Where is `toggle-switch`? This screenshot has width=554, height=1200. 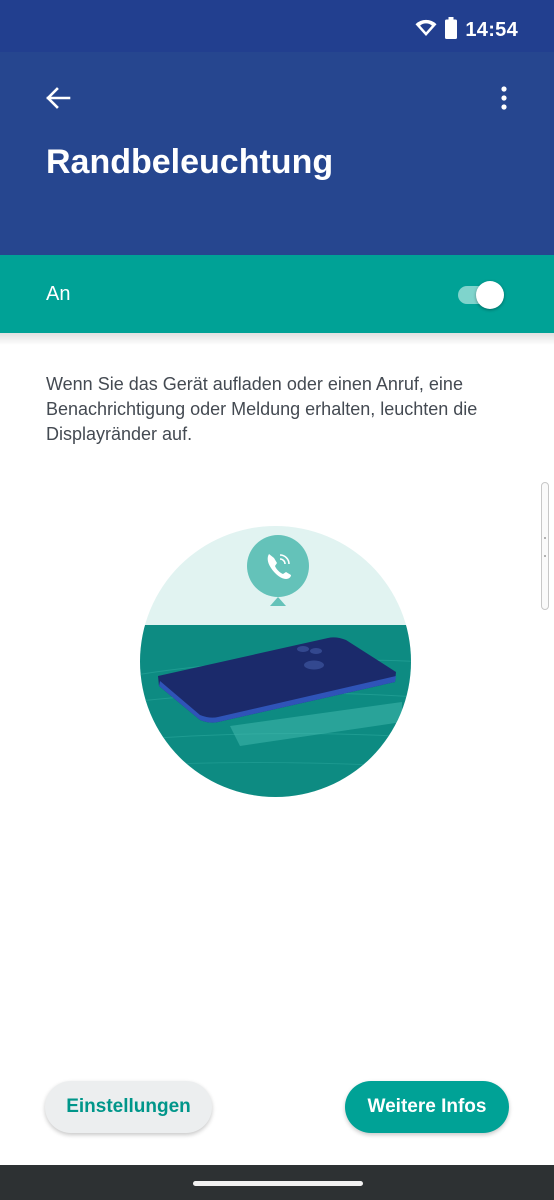 toggle-switch is located at coordinates (481, 295).